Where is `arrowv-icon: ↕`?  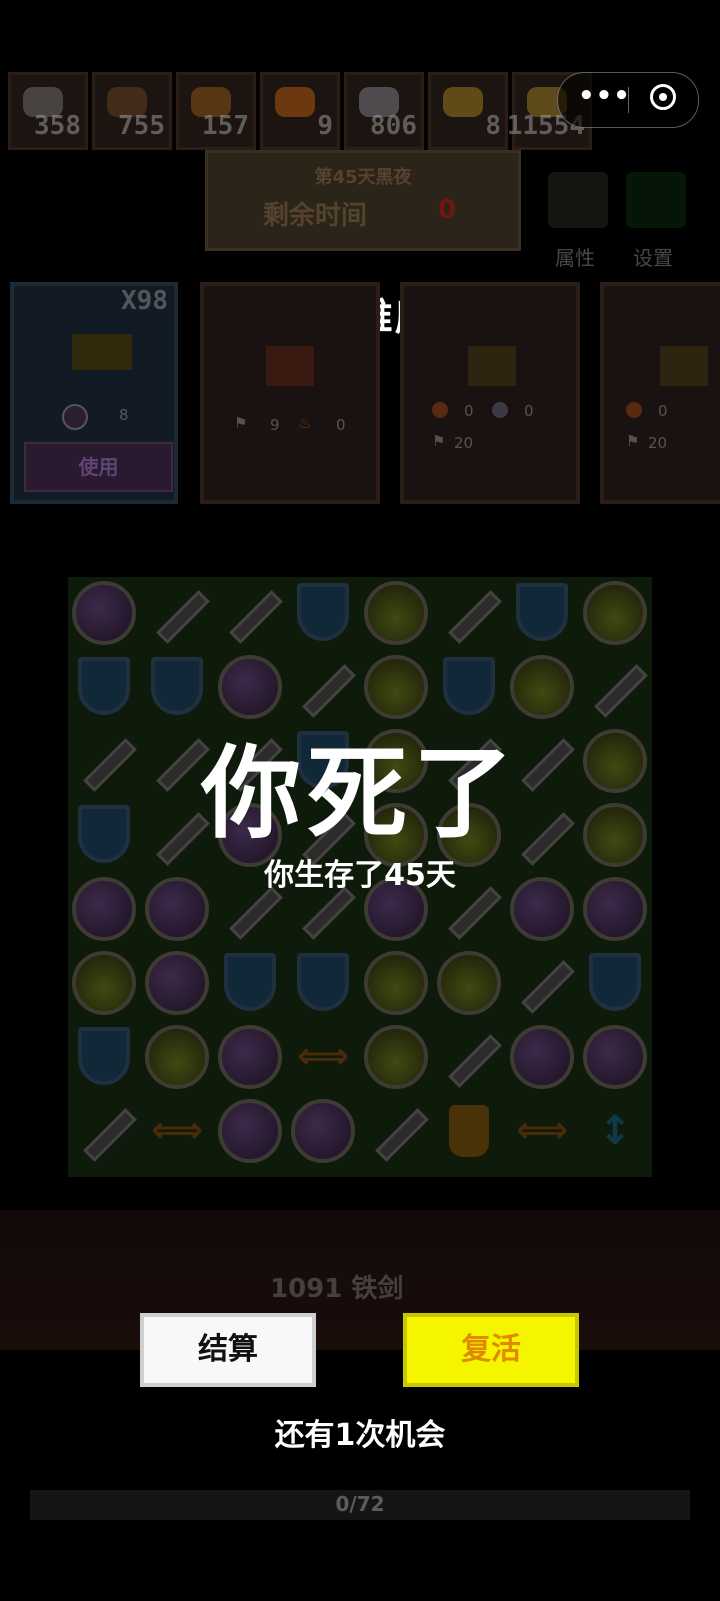 arrowv-icon: ↕ is located at coordinates (615, 1131).